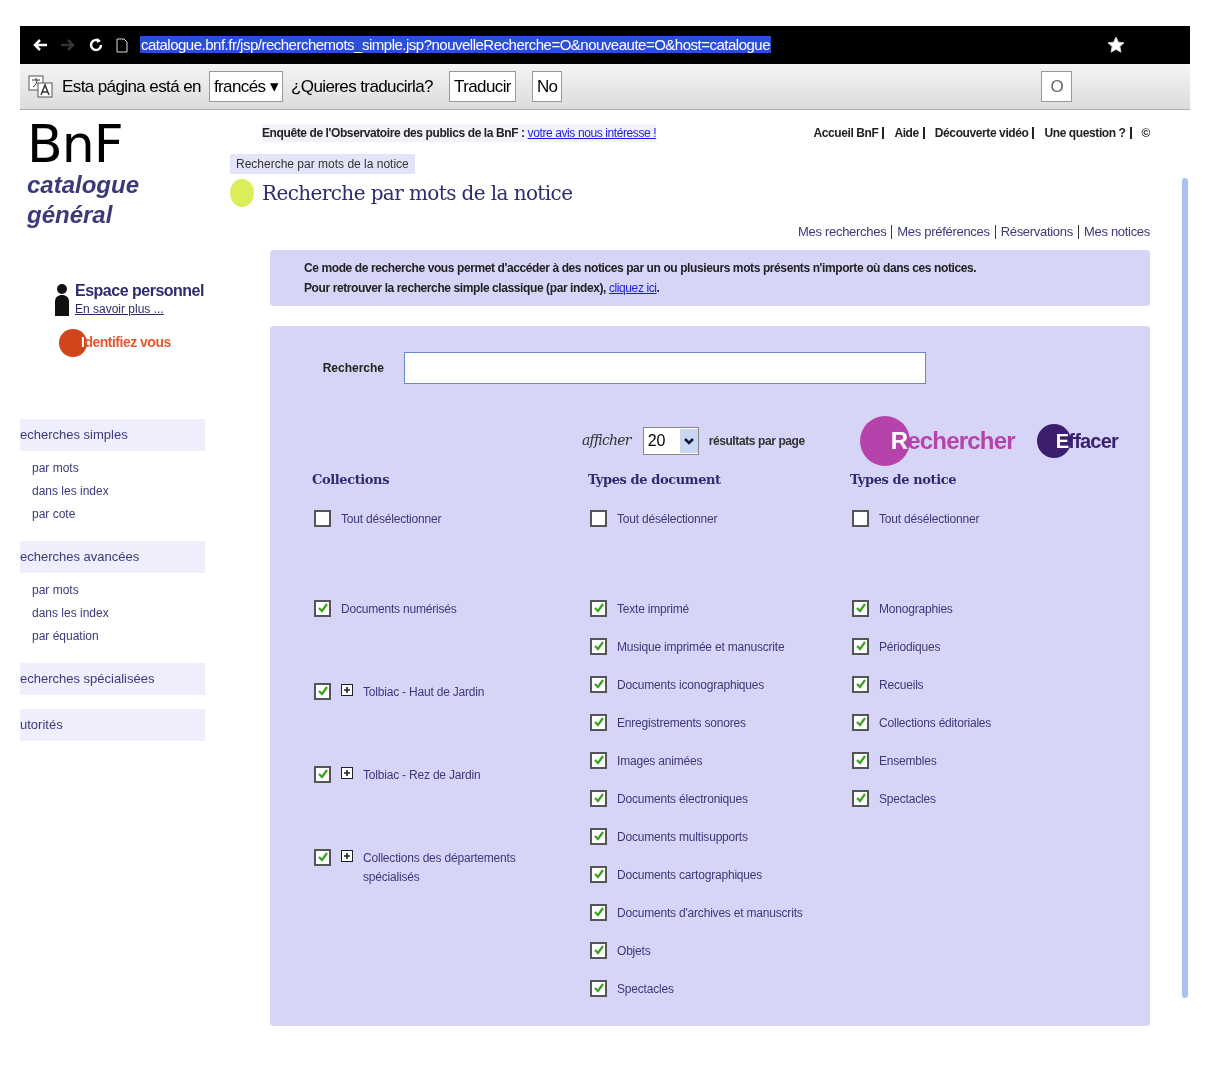  I want to click on header-link: Une question ?, so click(1085, 133).